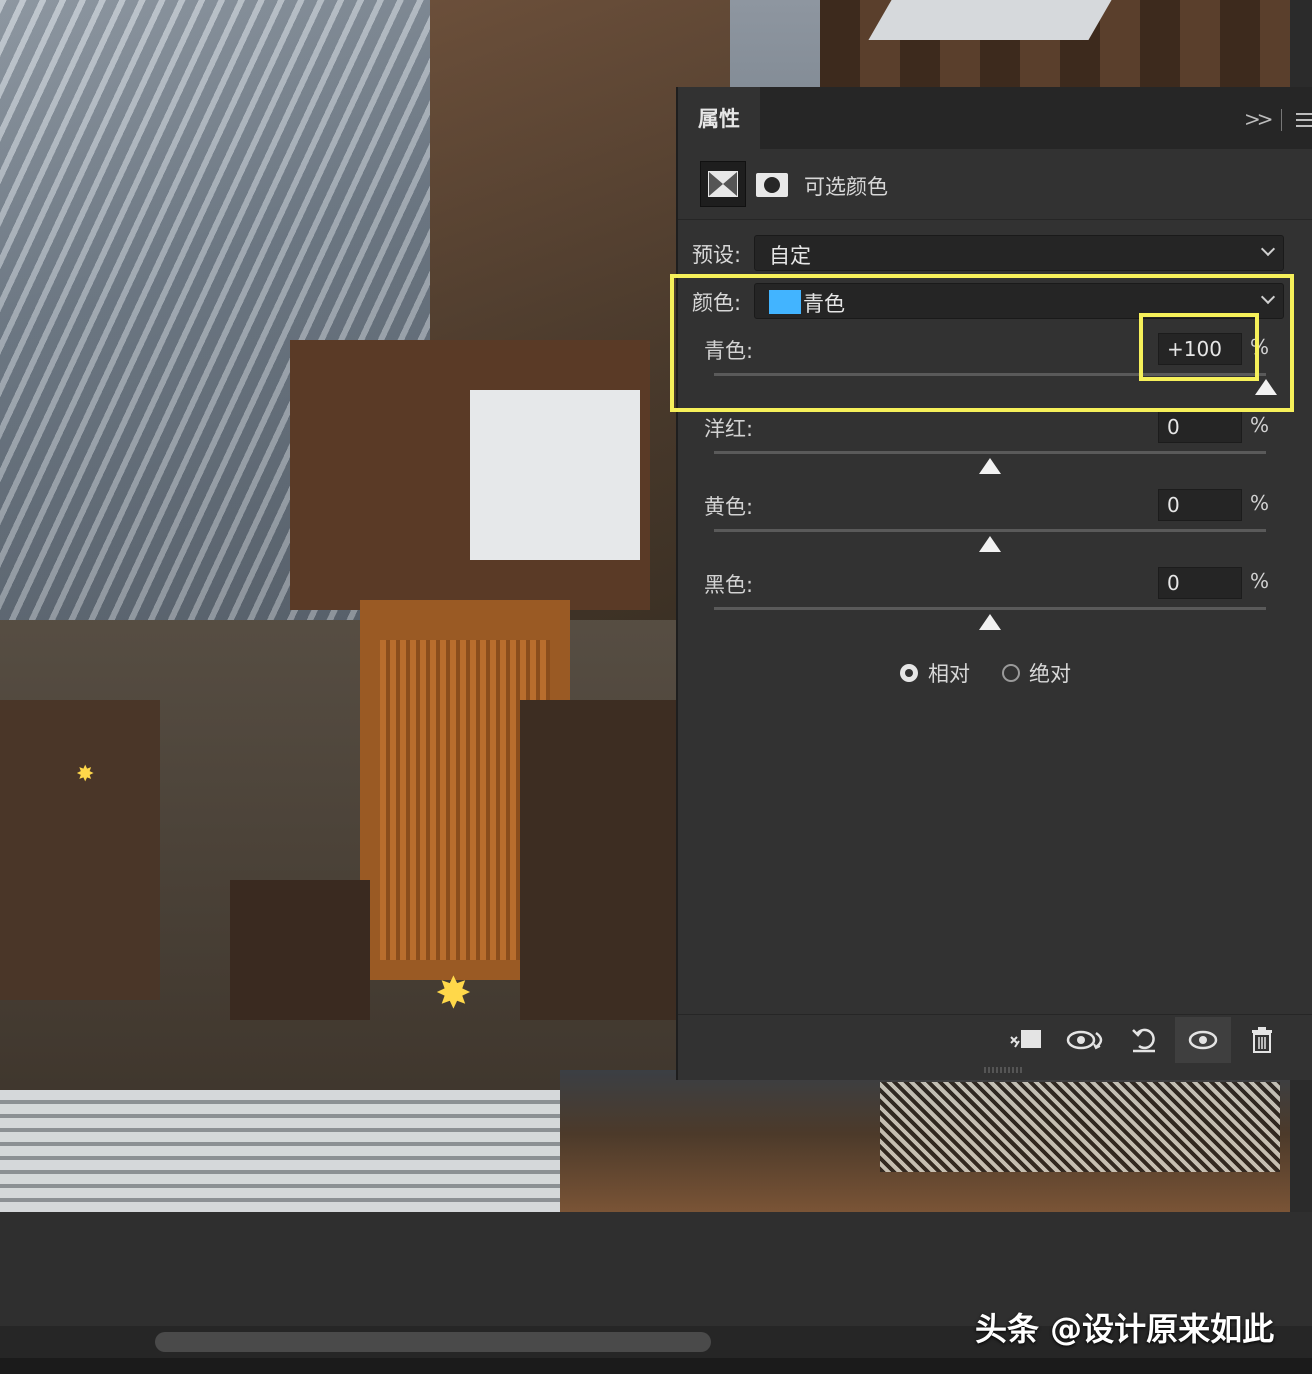  Describe the element at coordinates (1203, 1040) in the screenshot. I see `visibility-eye-icon` at that location.